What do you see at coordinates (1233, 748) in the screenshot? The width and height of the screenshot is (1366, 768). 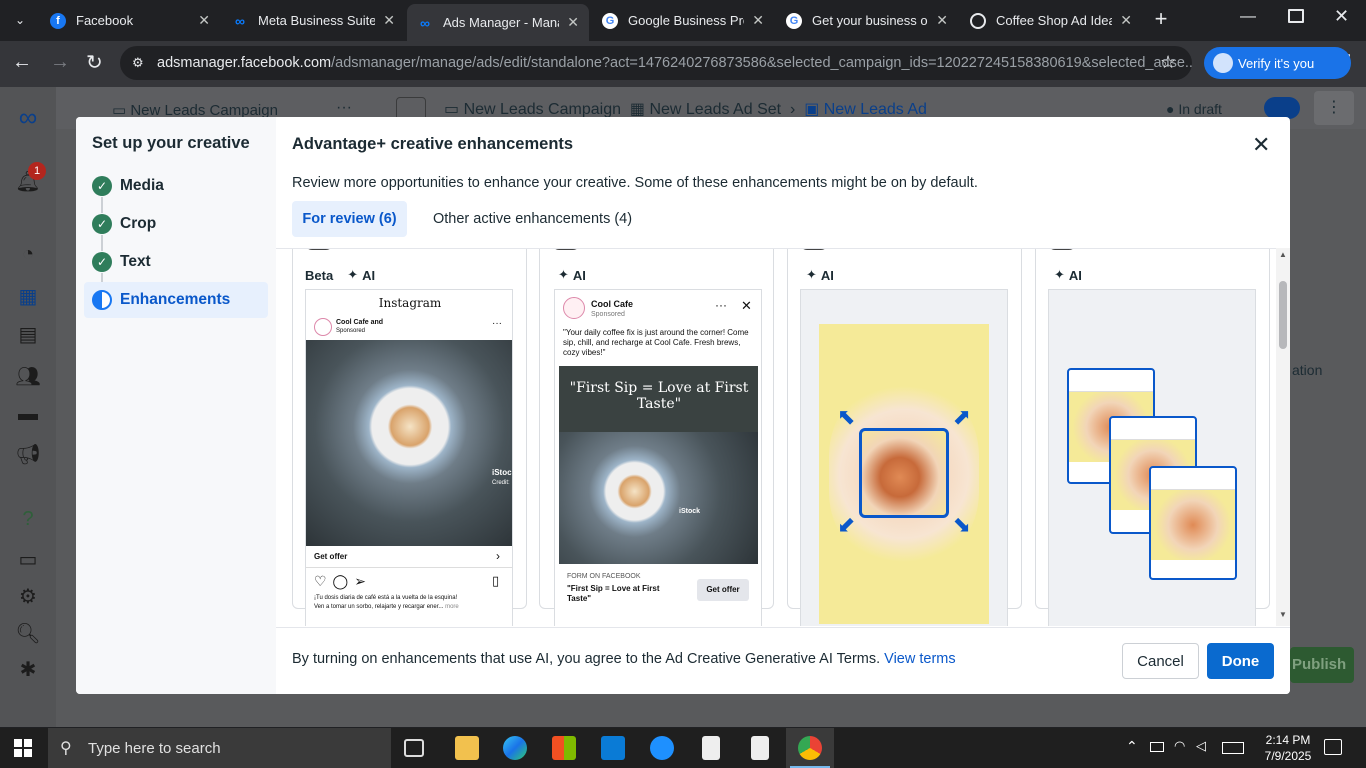 I see `keyboard-icon` at bounding box center [1233, 748].